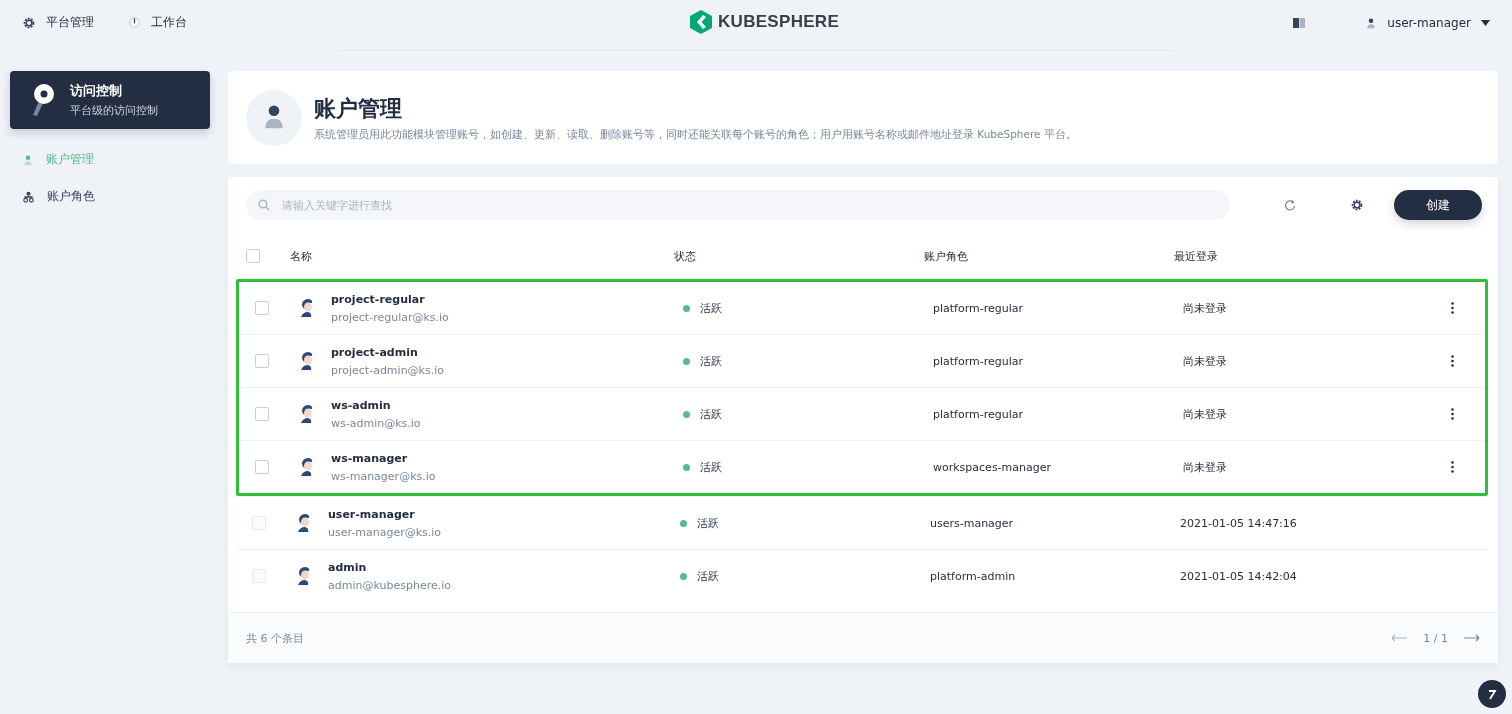 The image size is (1512, 714). What do you see at coordinates (1299, 22) in the screenshot?
I see `notebook-icon` at bounding box center [1299, 22].